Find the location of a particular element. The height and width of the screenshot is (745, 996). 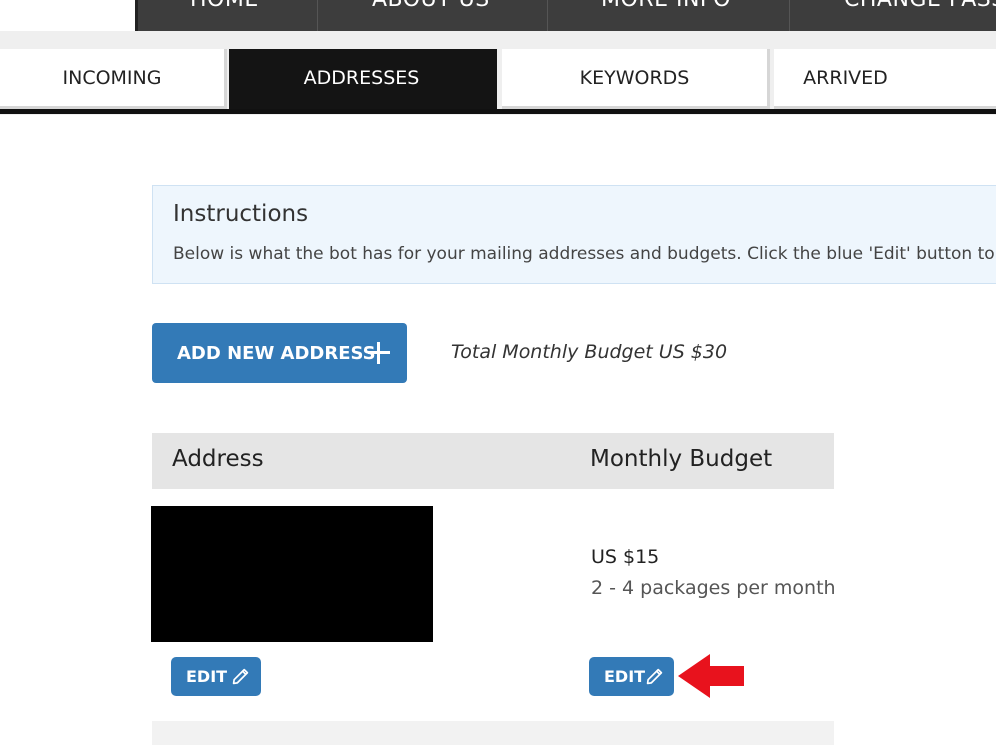

tab-strip: INCOMING ADDRESSES KEYWORDS ARRIVED is located at coordinates (498, 73).